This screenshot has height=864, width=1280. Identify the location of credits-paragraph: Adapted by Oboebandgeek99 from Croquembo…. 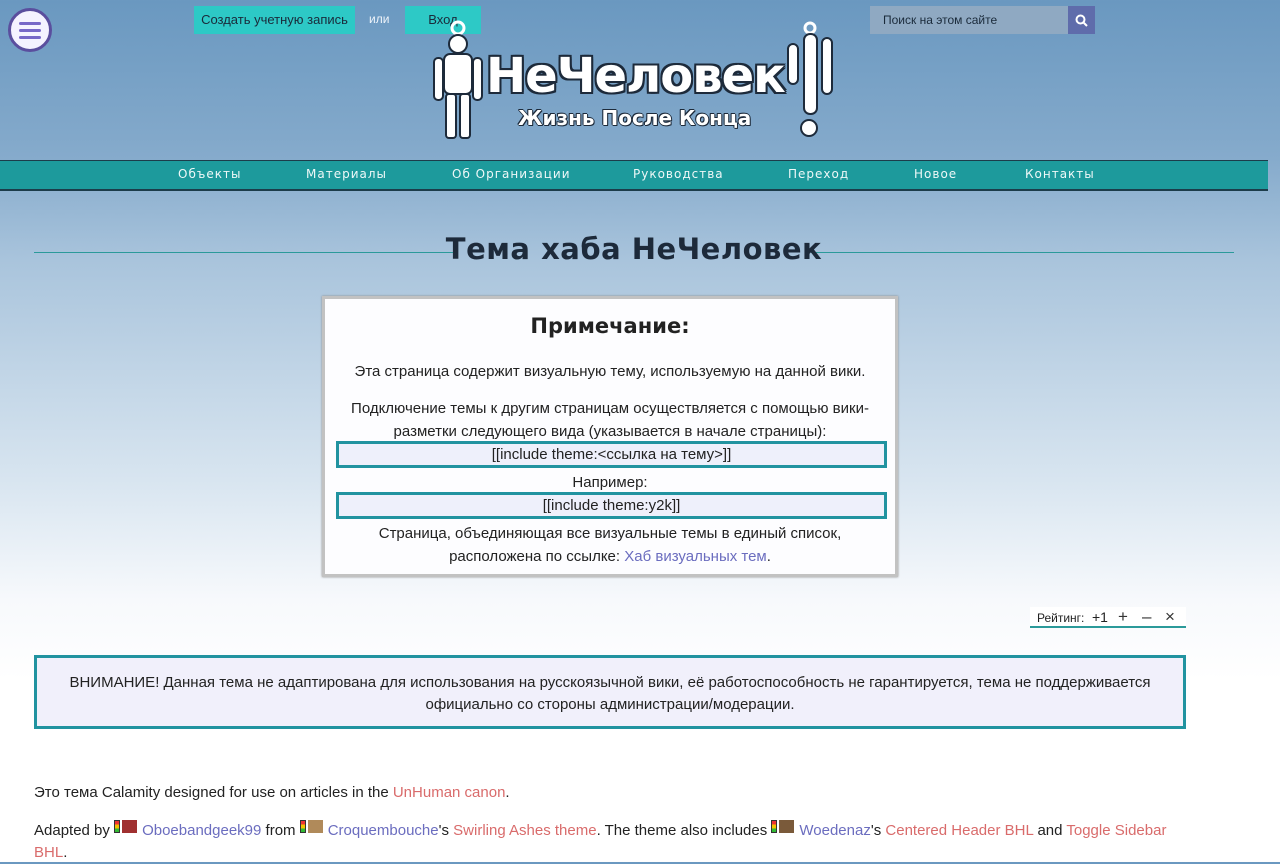
(614, 842).